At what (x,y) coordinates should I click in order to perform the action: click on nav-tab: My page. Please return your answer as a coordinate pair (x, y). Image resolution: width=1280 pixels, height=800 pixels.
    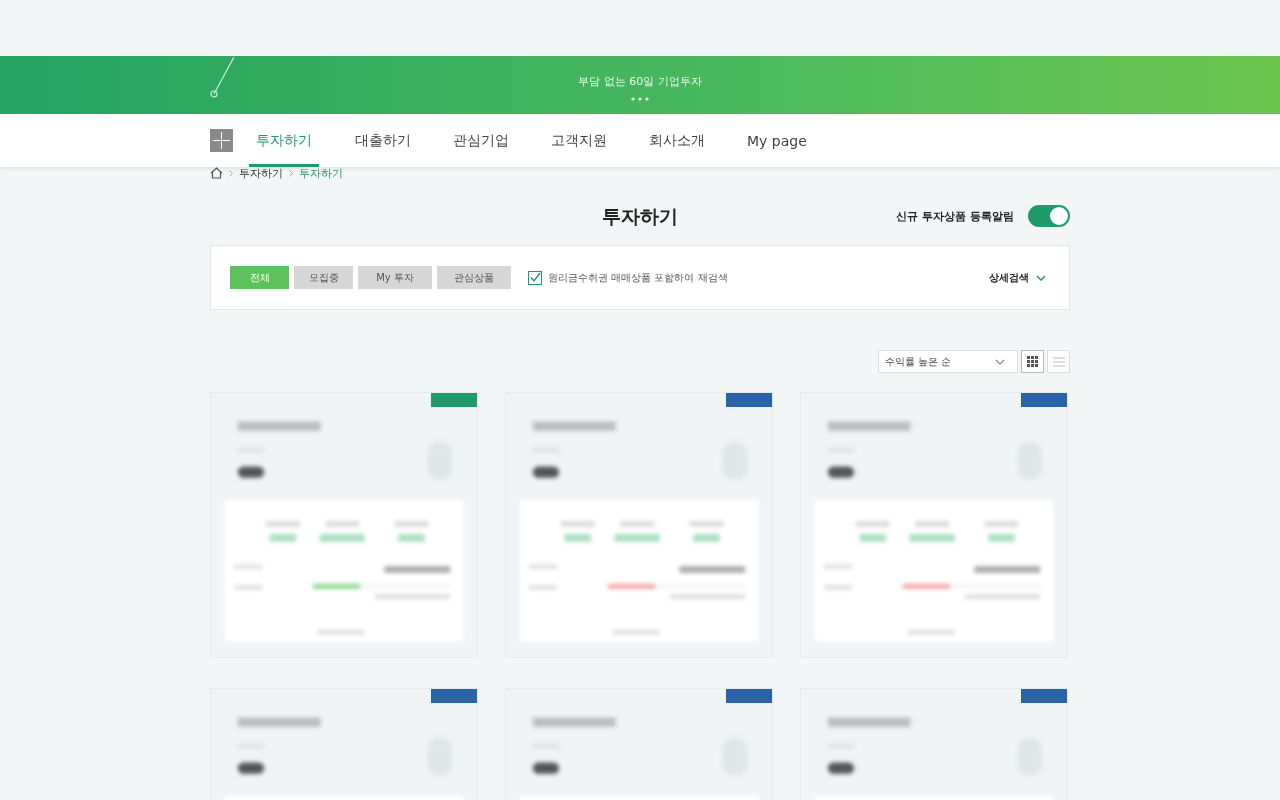
    Looking at the image, I should click on (777, 140).